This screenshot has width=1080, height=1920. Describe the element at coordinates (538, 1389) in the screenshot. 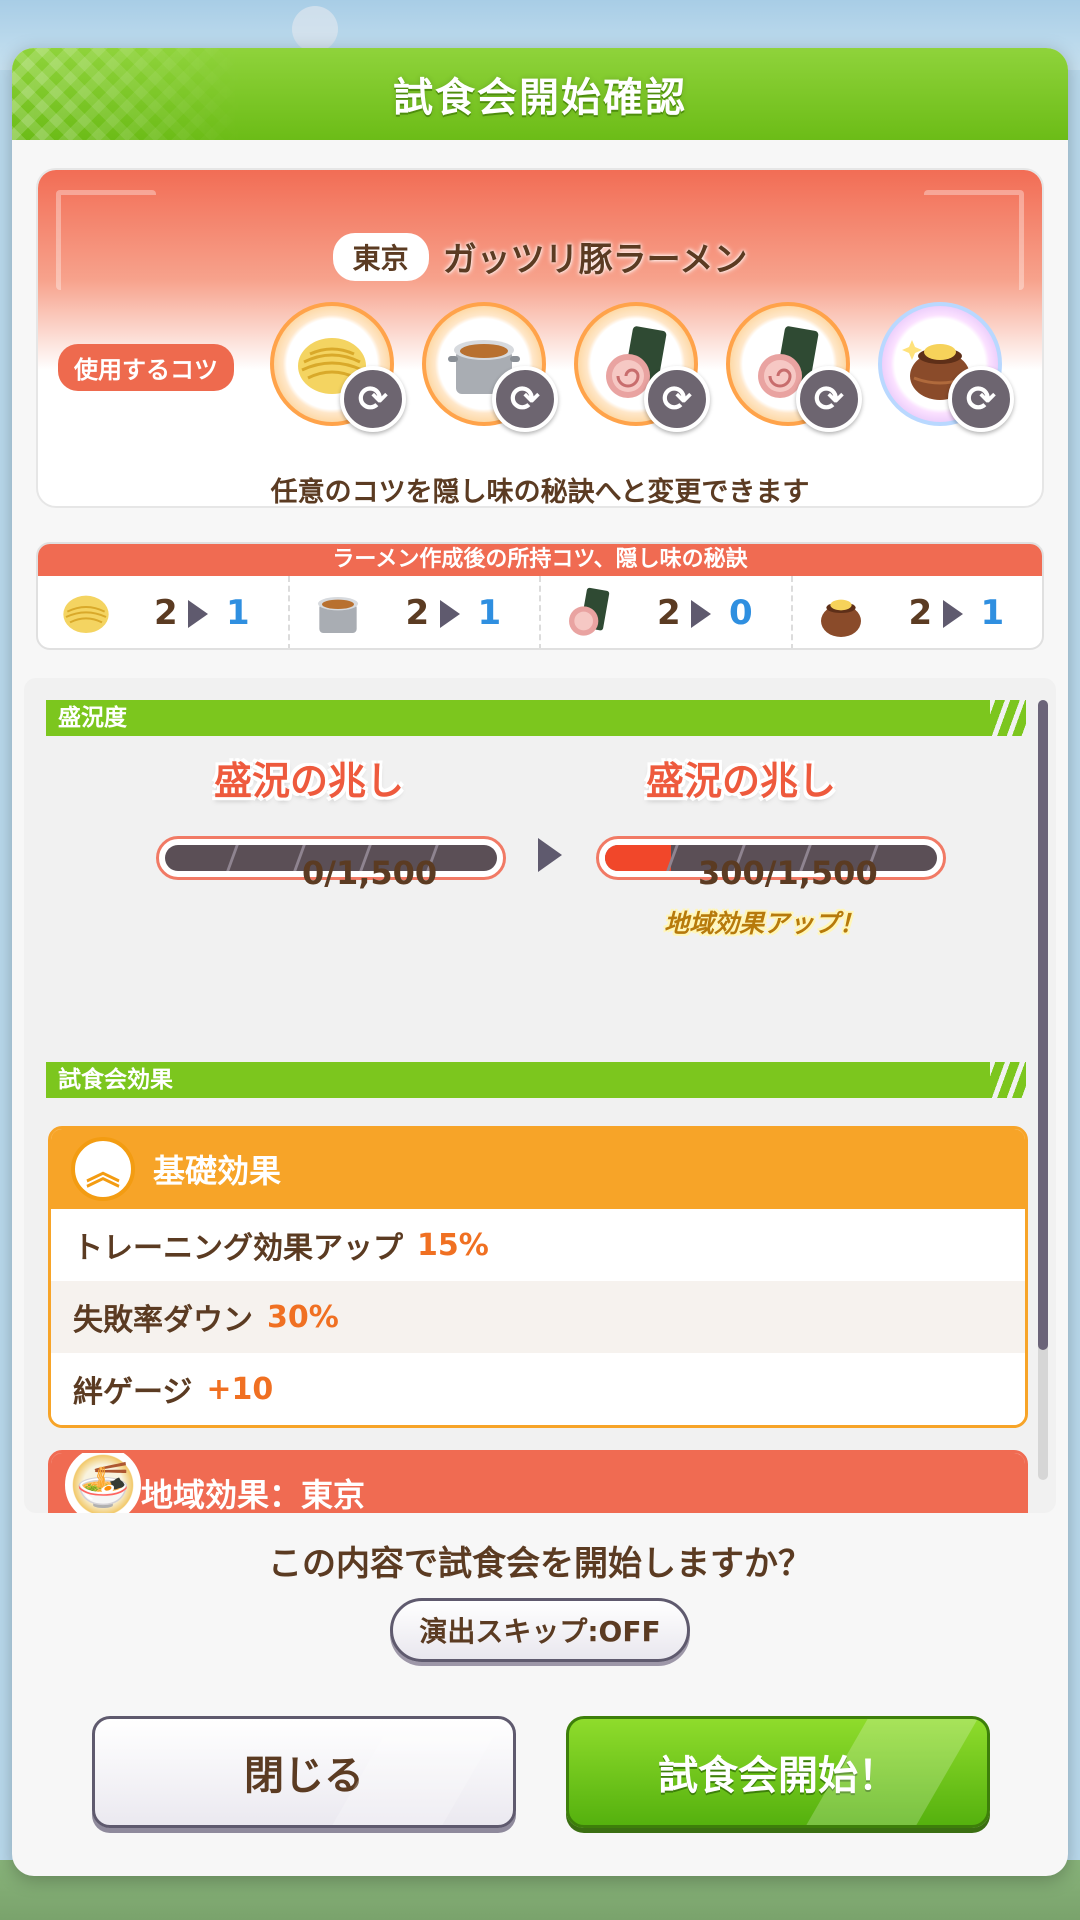

I see `effect-row: 絆ゲージ +10` at that location.